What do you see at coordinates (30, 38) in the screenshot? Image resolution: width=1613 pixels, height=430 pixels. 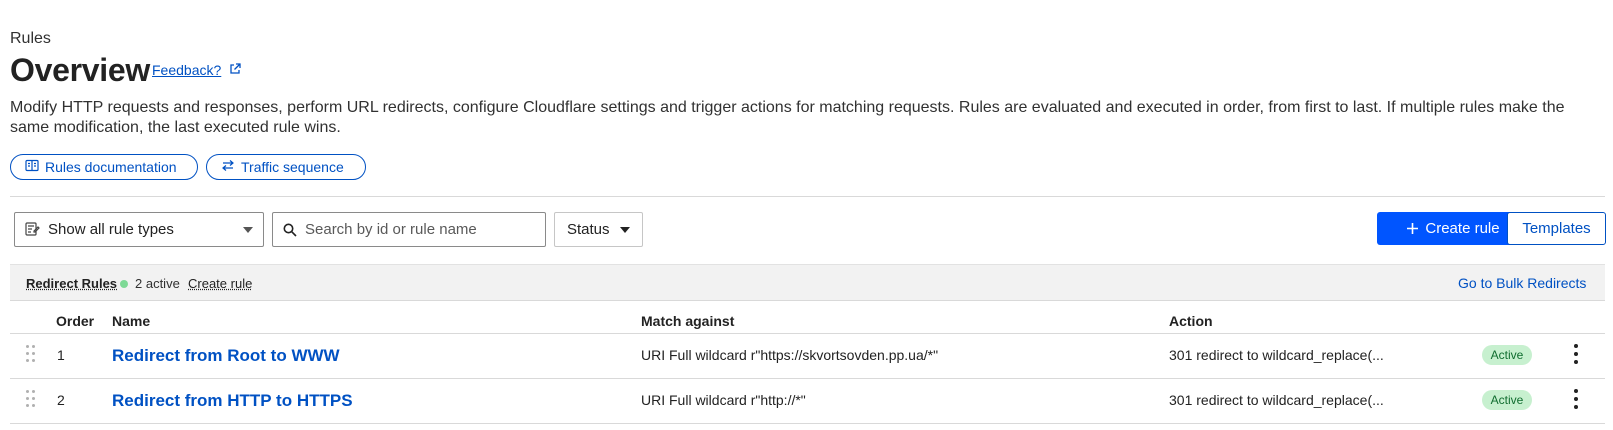 I see `section-label: Rules` at bounding box center [30, 38].